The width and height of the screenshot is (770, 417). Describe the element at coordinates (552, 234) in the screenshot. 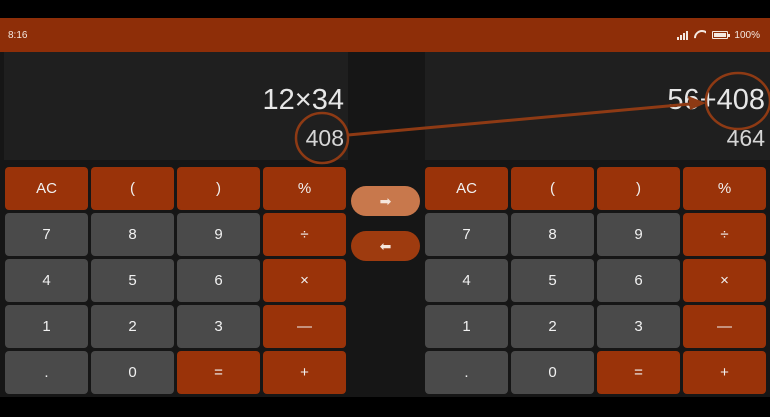

I see `right-key-8: 8` at that location.